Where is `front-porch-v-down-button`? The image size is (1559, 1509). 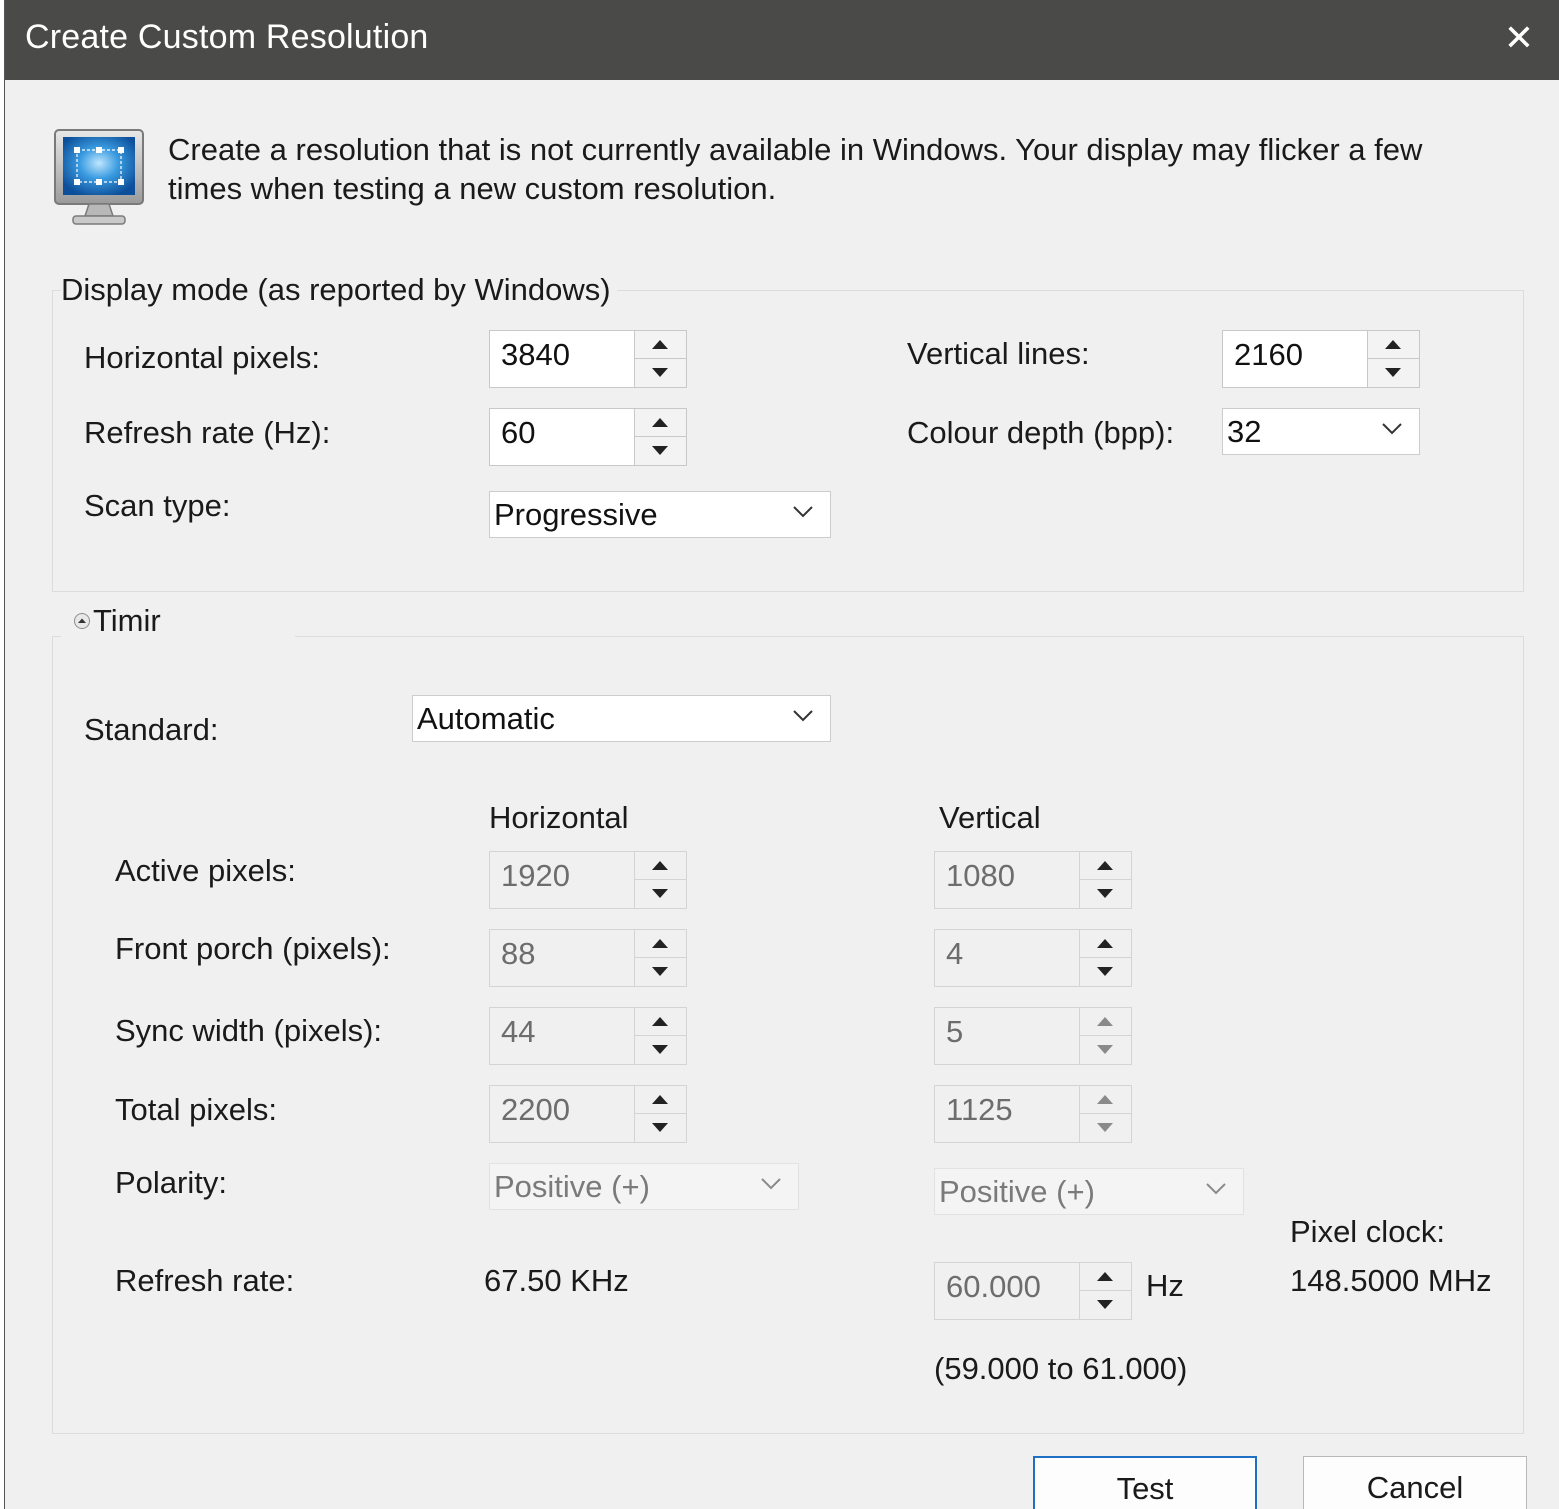
front-porch-v-down-button is located at coordinates (1105, 971).